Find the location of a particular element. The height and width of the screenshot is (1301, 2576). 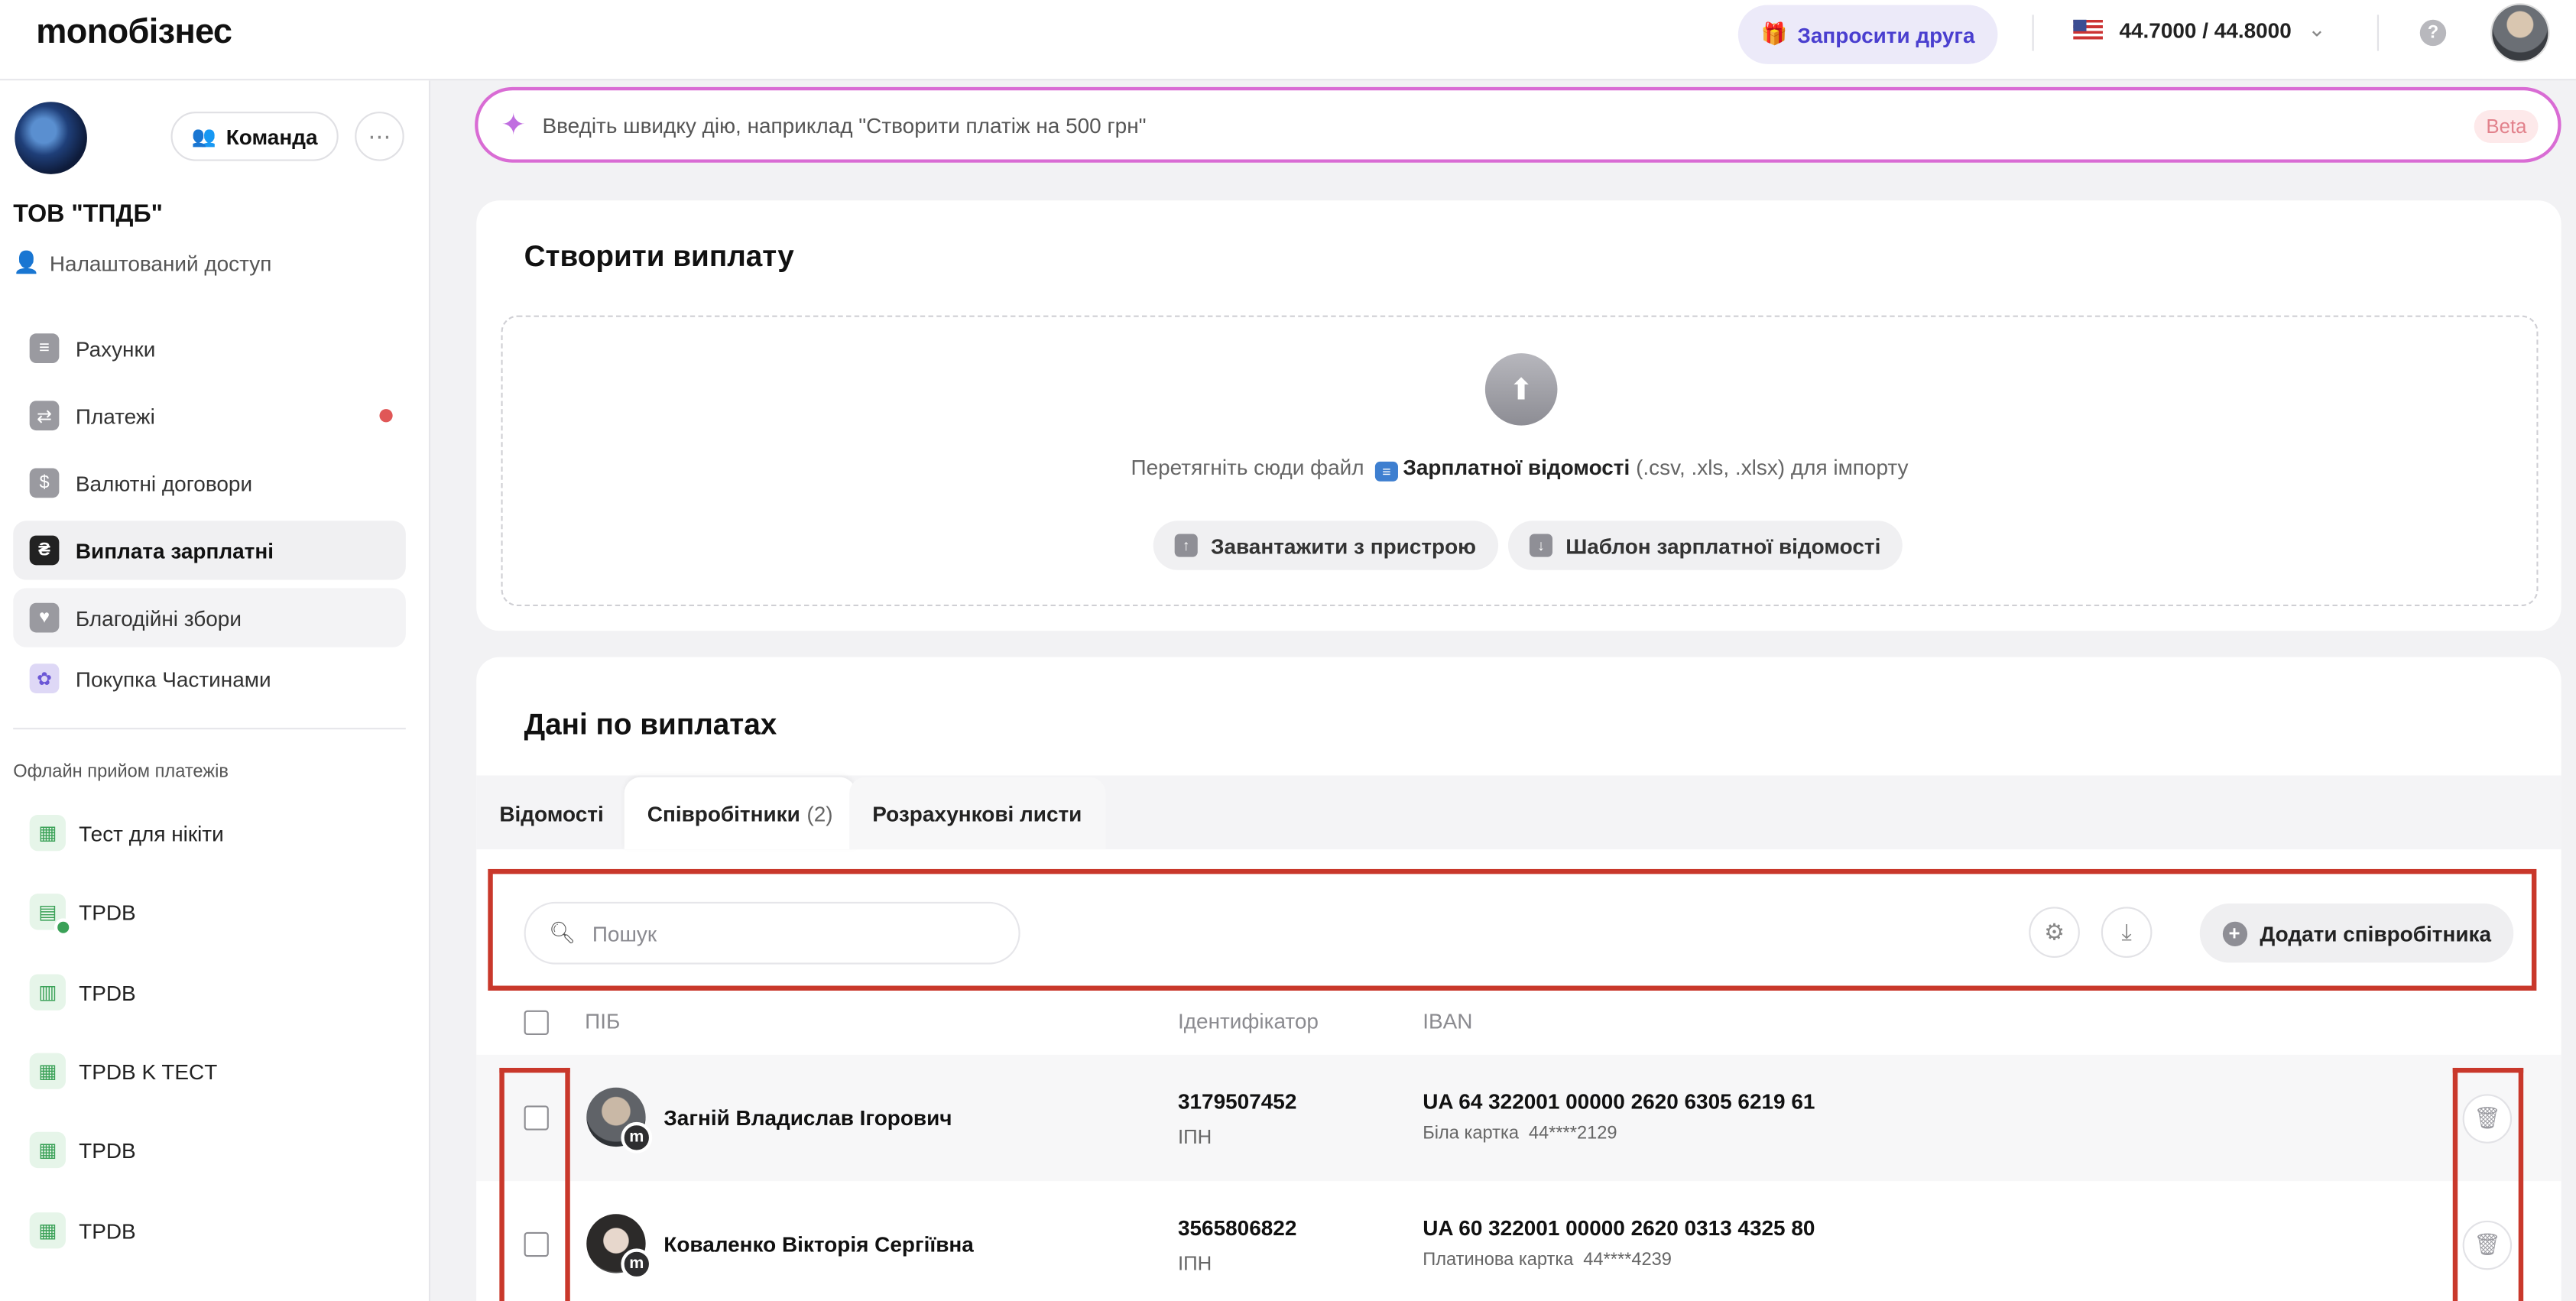

upload-icon: ↑ is located at coordinates (1186, 546).